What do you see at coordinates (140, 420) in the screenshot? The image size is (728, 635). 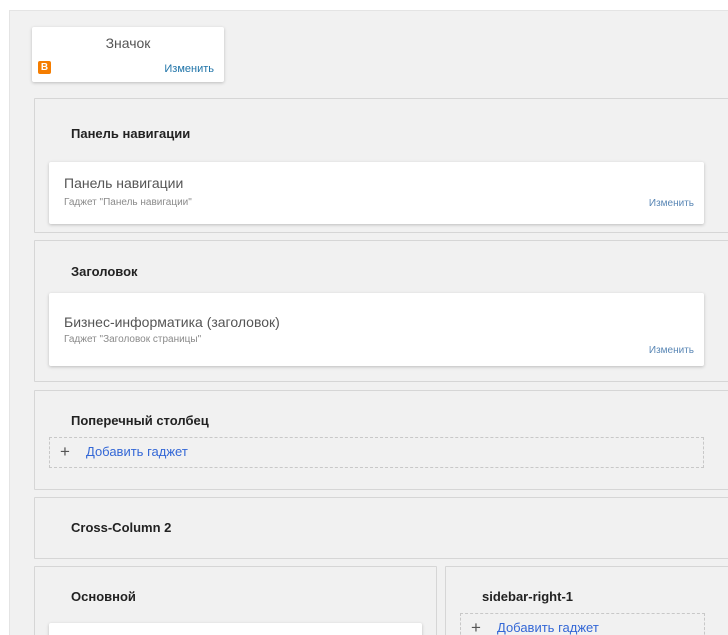 I see `section-cross-column-title: Поперечный столбец` at bounding box center [140, 420].